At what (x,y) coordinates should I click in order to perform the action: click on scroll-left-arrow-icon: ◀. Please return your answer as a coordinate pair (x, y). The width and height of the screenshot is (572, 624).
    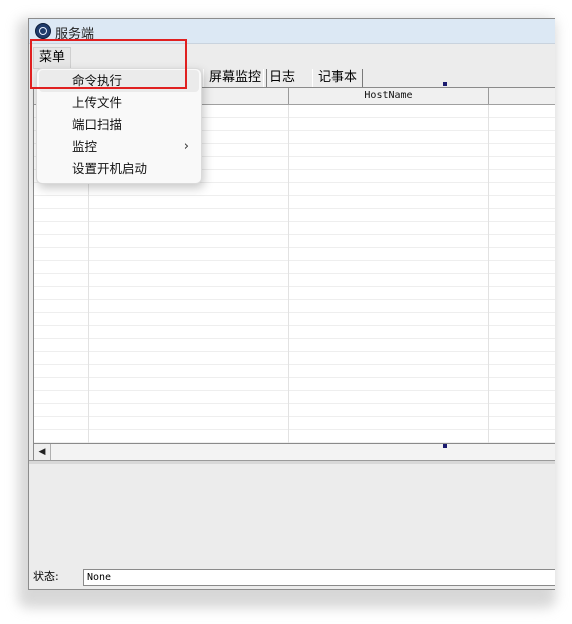
    Looking at the image, I should click on (42, 452).